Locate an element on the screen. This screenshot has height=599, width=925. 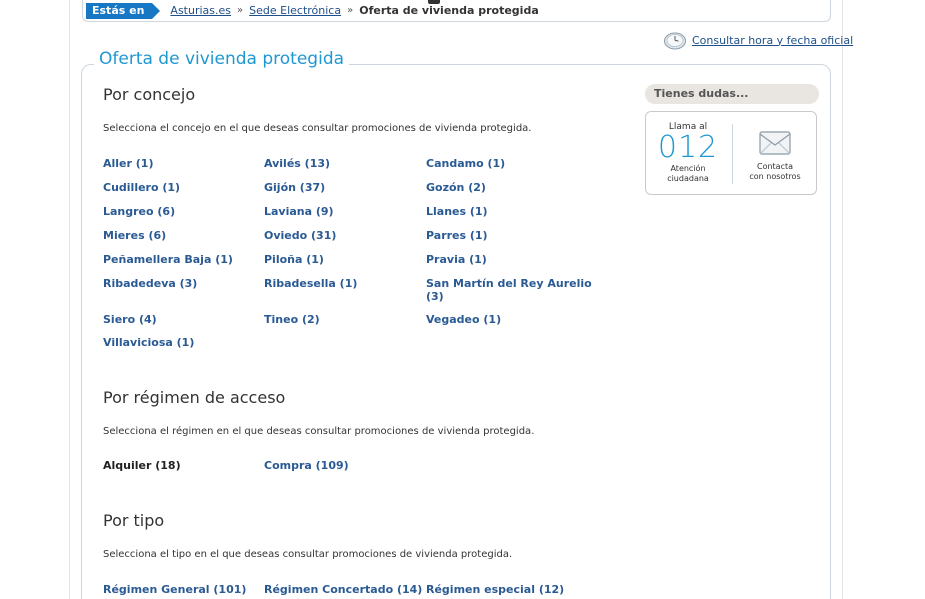
option-tineo: Tineo (2) is located at coordinates (292, 319).